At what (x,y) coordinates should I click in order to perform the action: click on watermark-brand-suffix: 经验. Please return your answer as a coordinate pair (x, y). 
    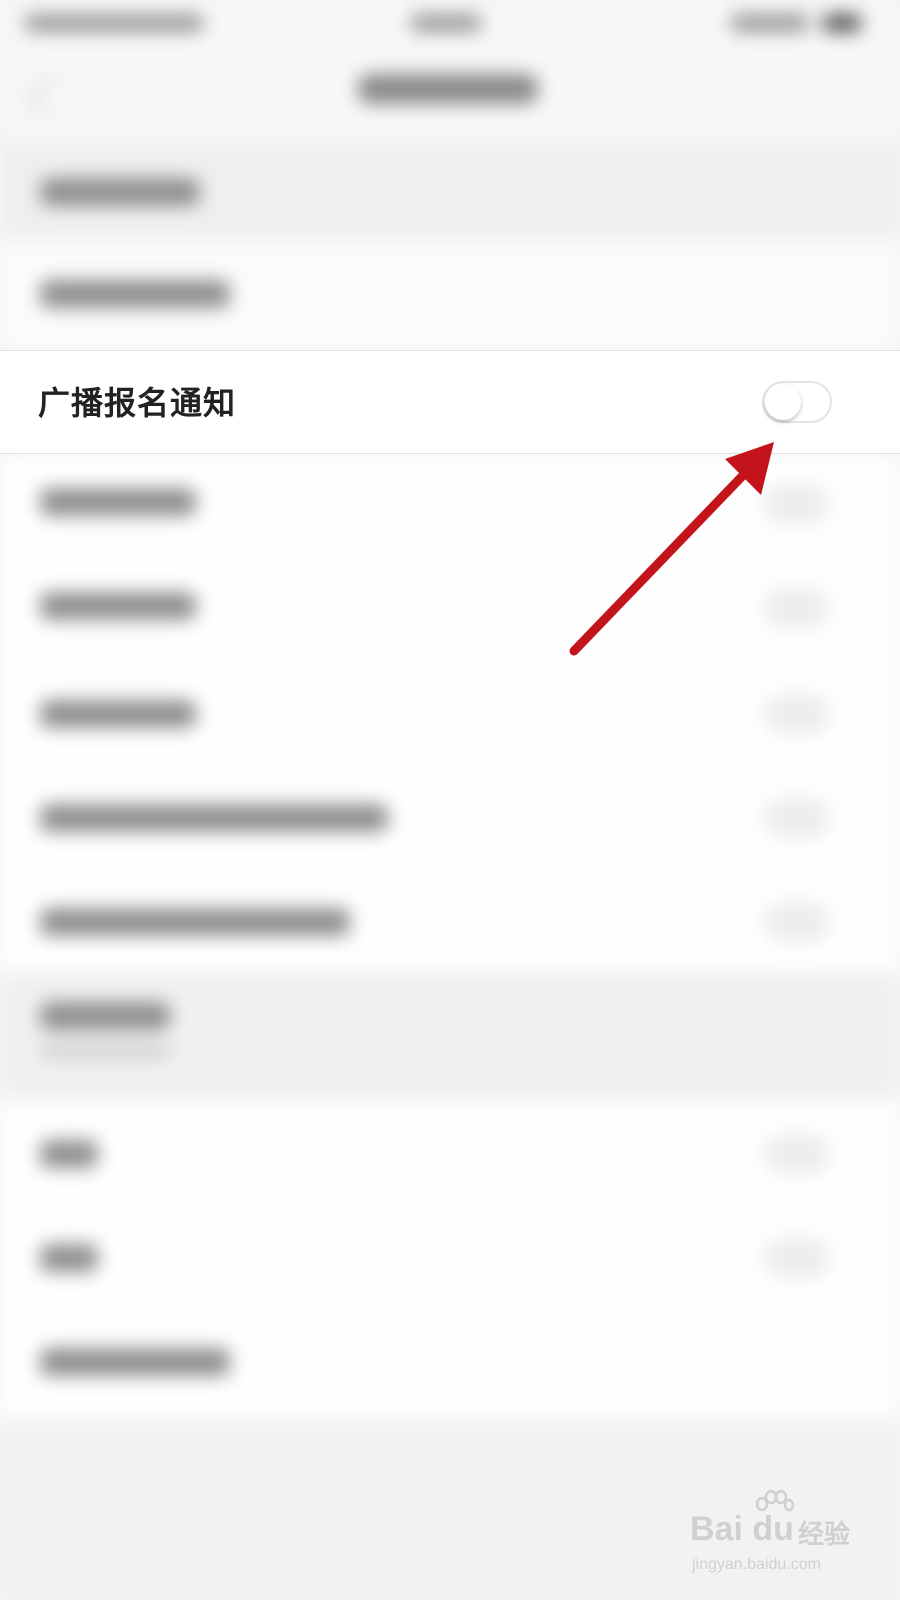
    Looking at the image, I should click on (824, 1535).